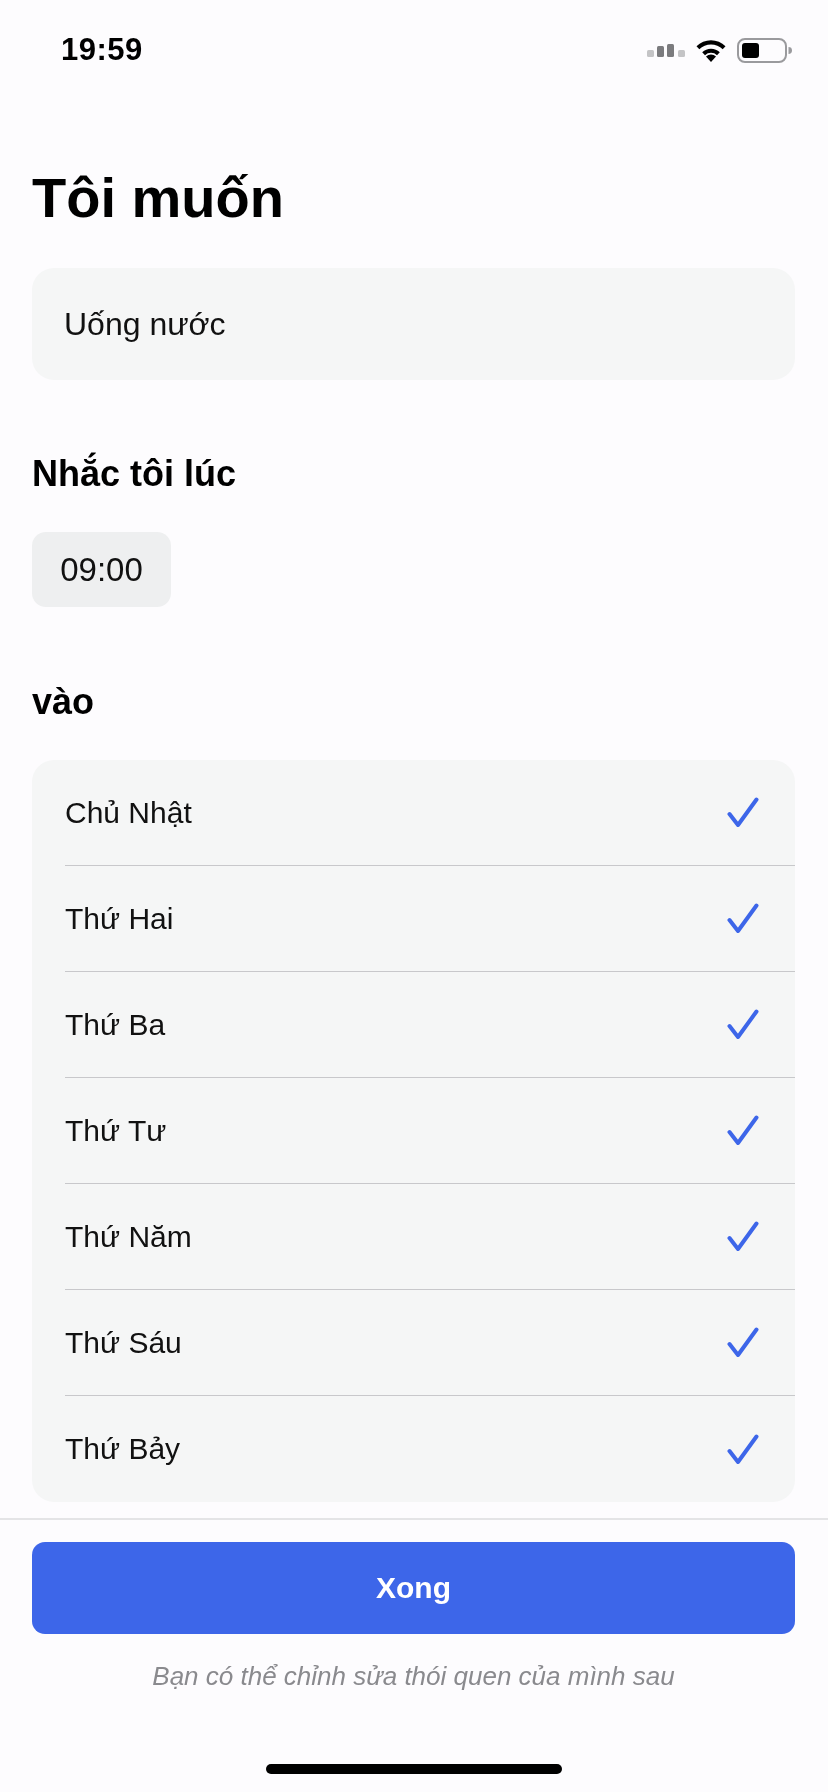 This screenshot has width=828, height=1792. I want to click on done-button: Xong, so click(413, 1588).